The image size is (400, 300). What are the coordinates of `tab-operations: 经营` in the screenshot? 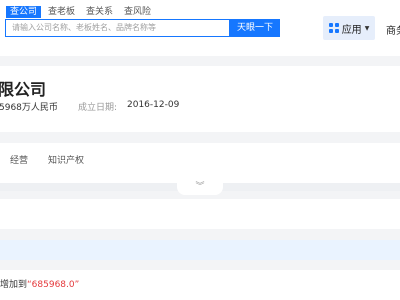 It's located at (19, 159).